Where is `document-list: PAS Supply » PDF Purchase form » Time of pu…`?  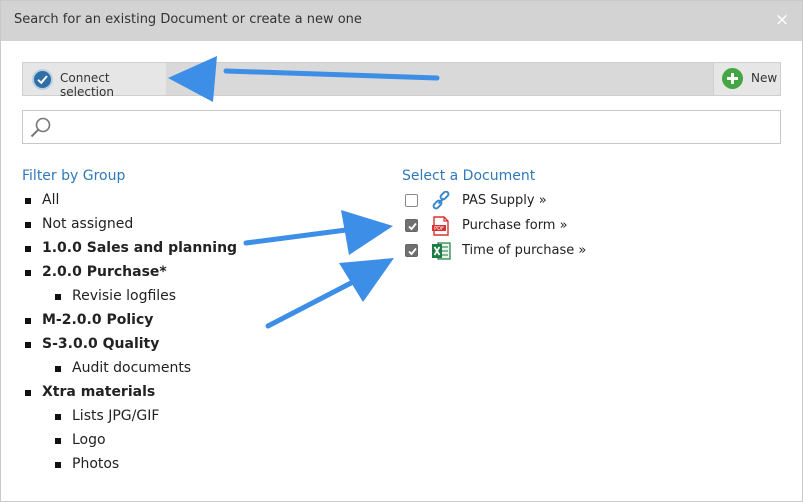
document-list: PAS Supply » PDF Purchase form » Time of pu… is located at coordinates (592, 227).